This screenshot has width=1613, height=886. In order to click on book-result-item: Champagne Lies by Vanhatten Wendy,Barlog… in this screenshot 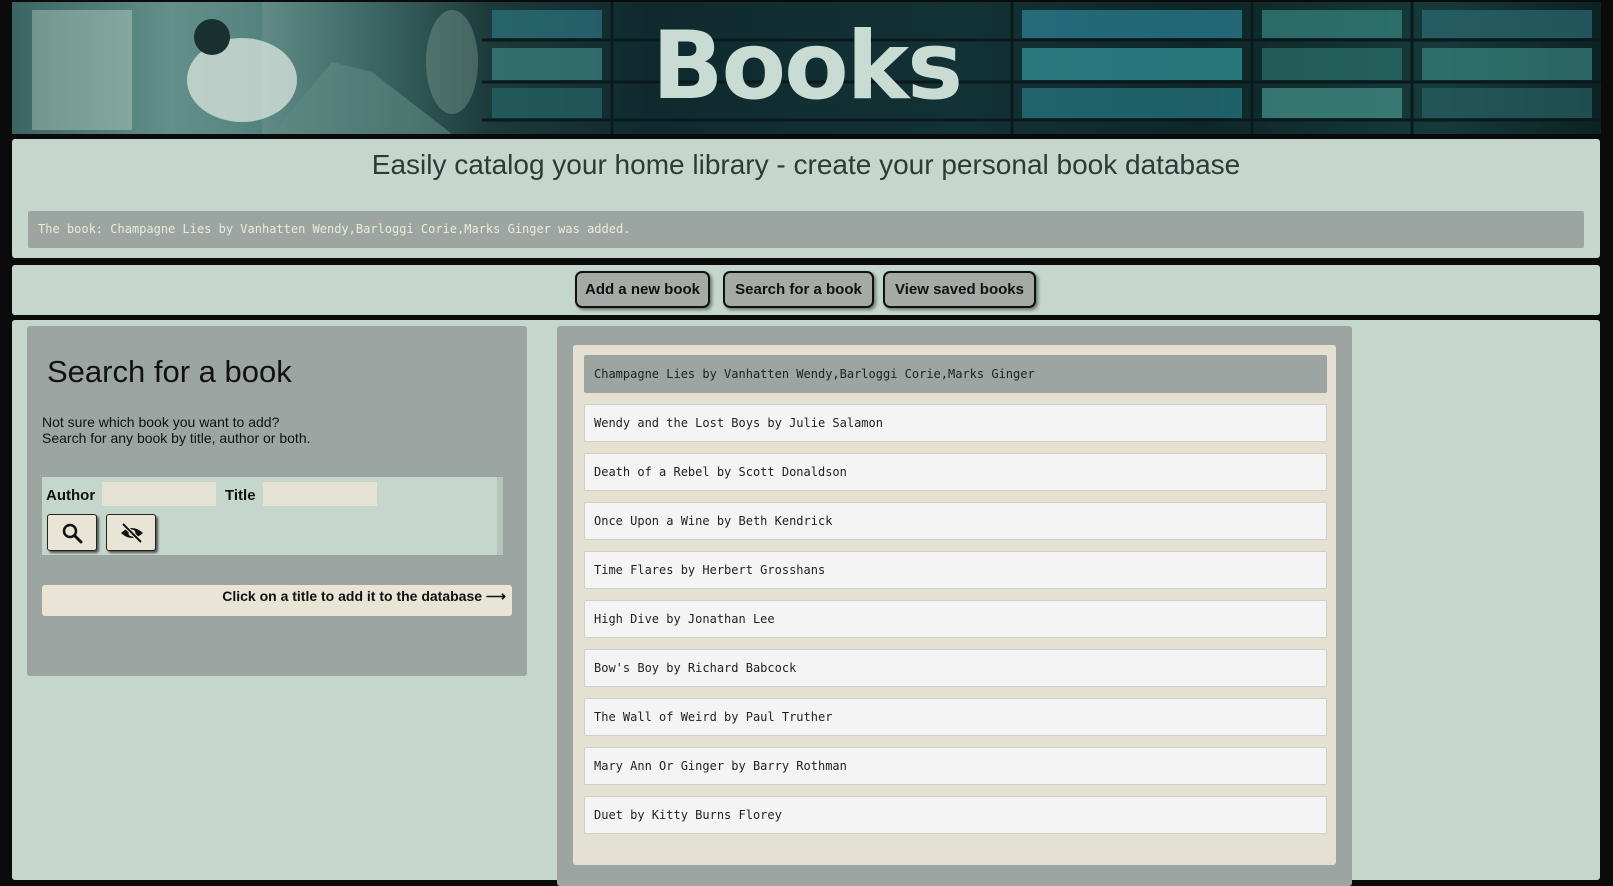, I will do `click(955, 374)`.